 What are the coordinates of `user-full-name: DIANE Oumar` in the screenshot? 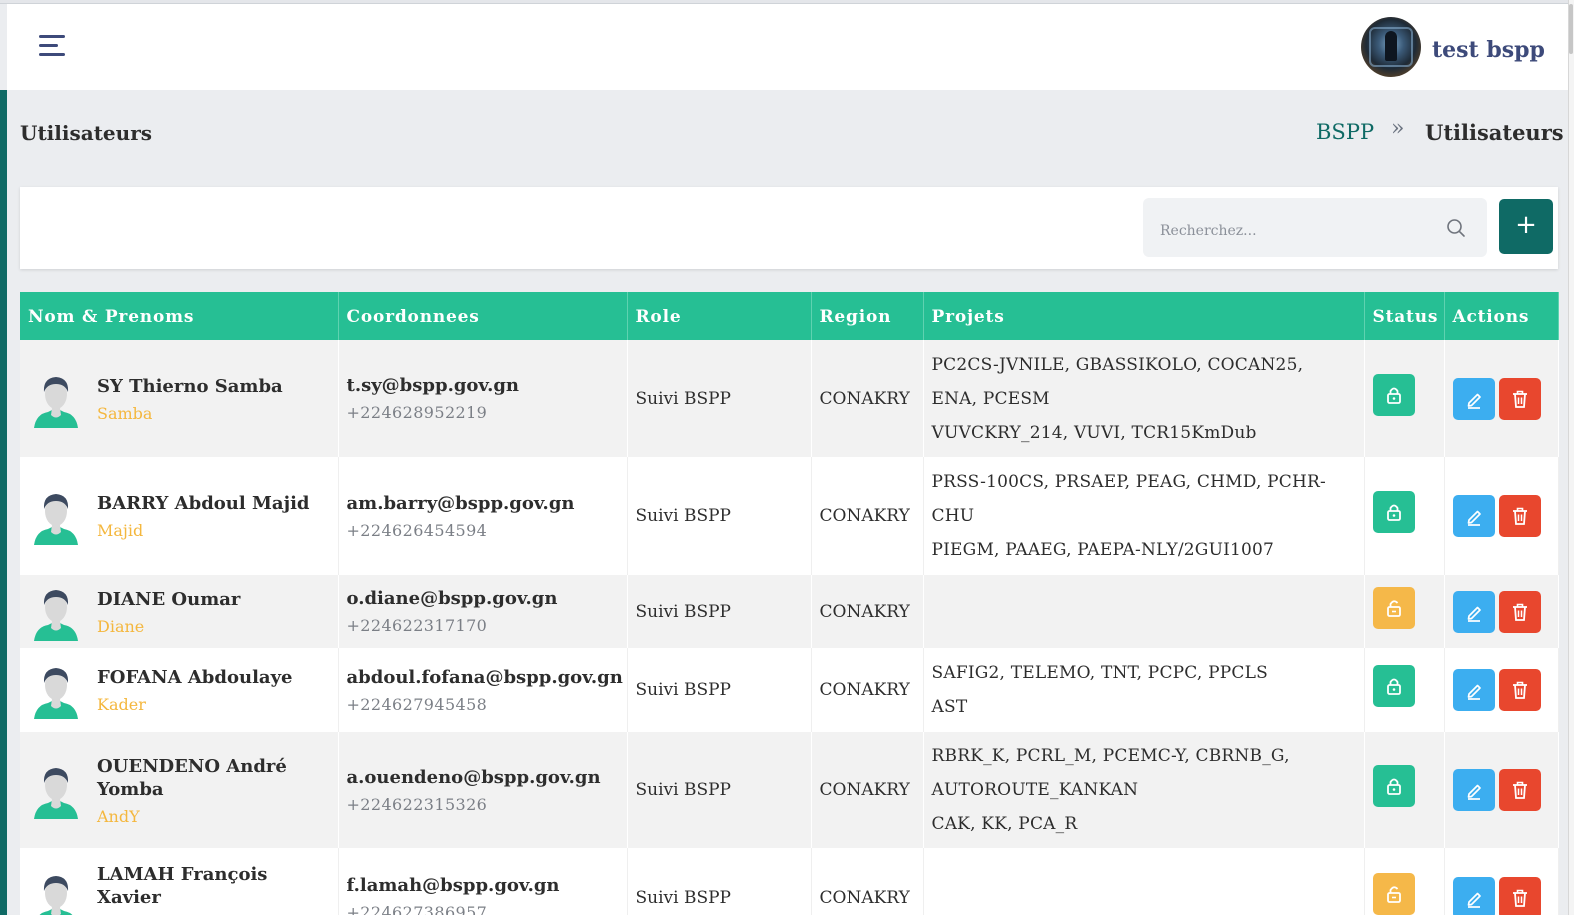 It's located at (169, 599).